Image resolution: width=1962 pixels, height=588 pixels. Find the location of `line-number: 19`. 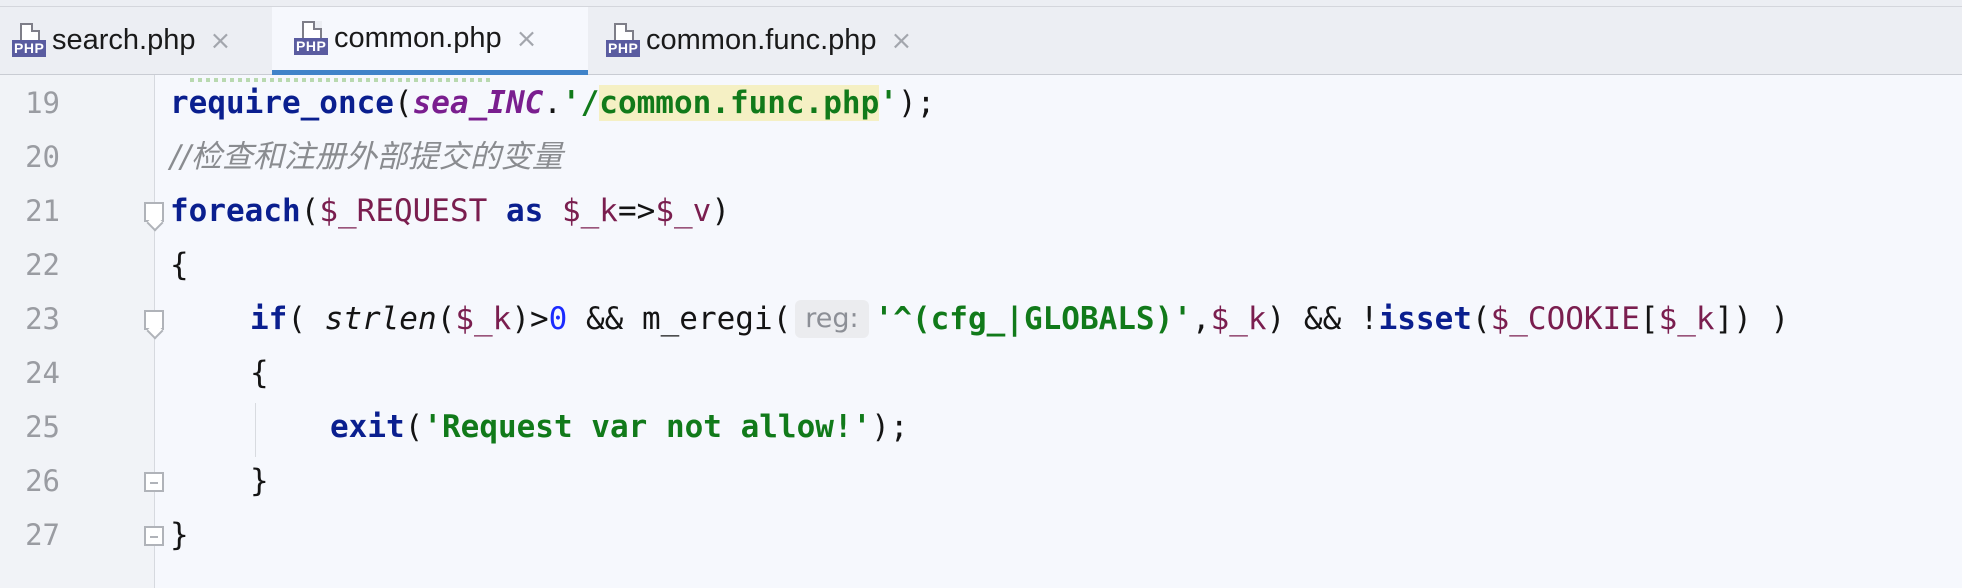

line-number: 19 is located at coordinates (42, 103).